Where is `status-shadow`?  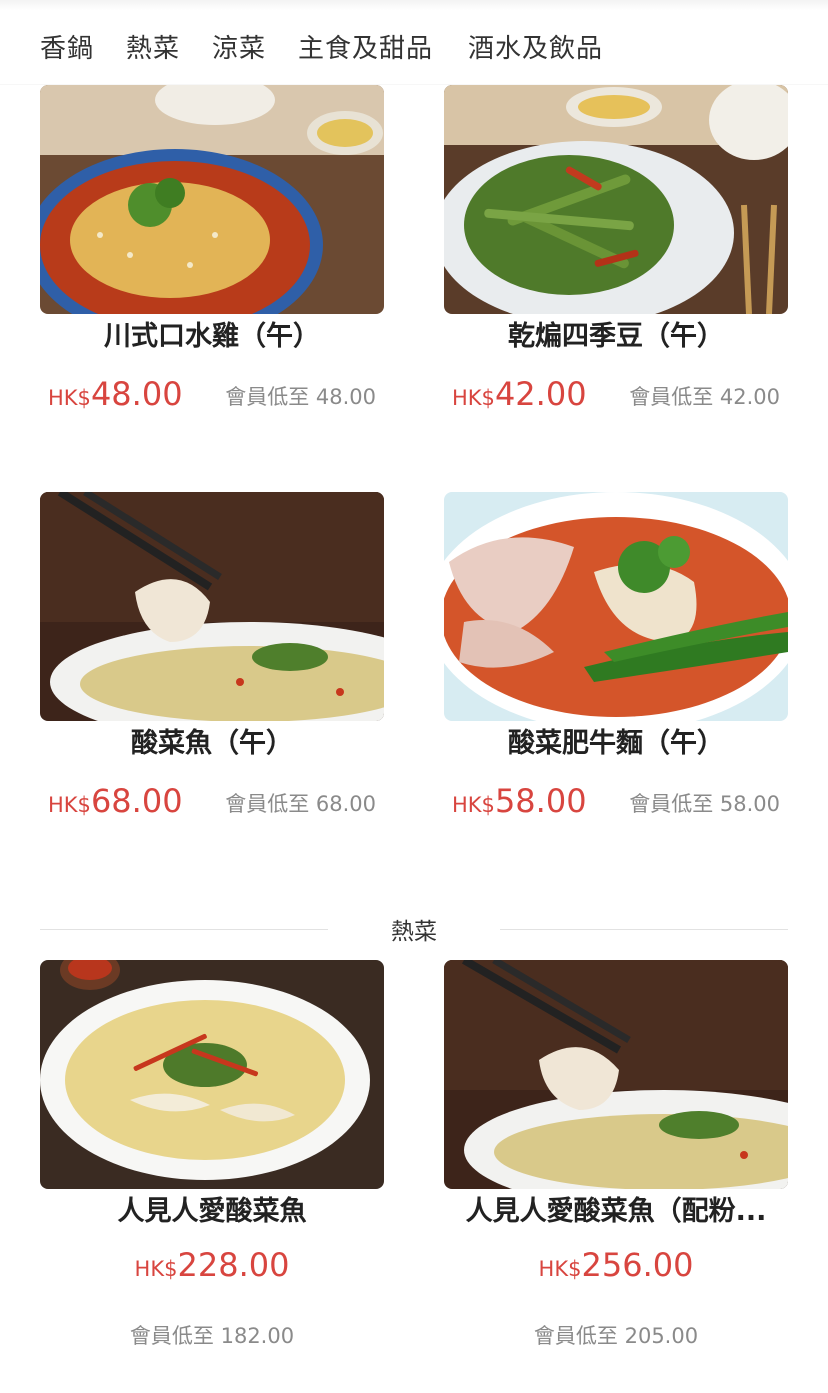
status-shadow is located at coordinates (414, 5).